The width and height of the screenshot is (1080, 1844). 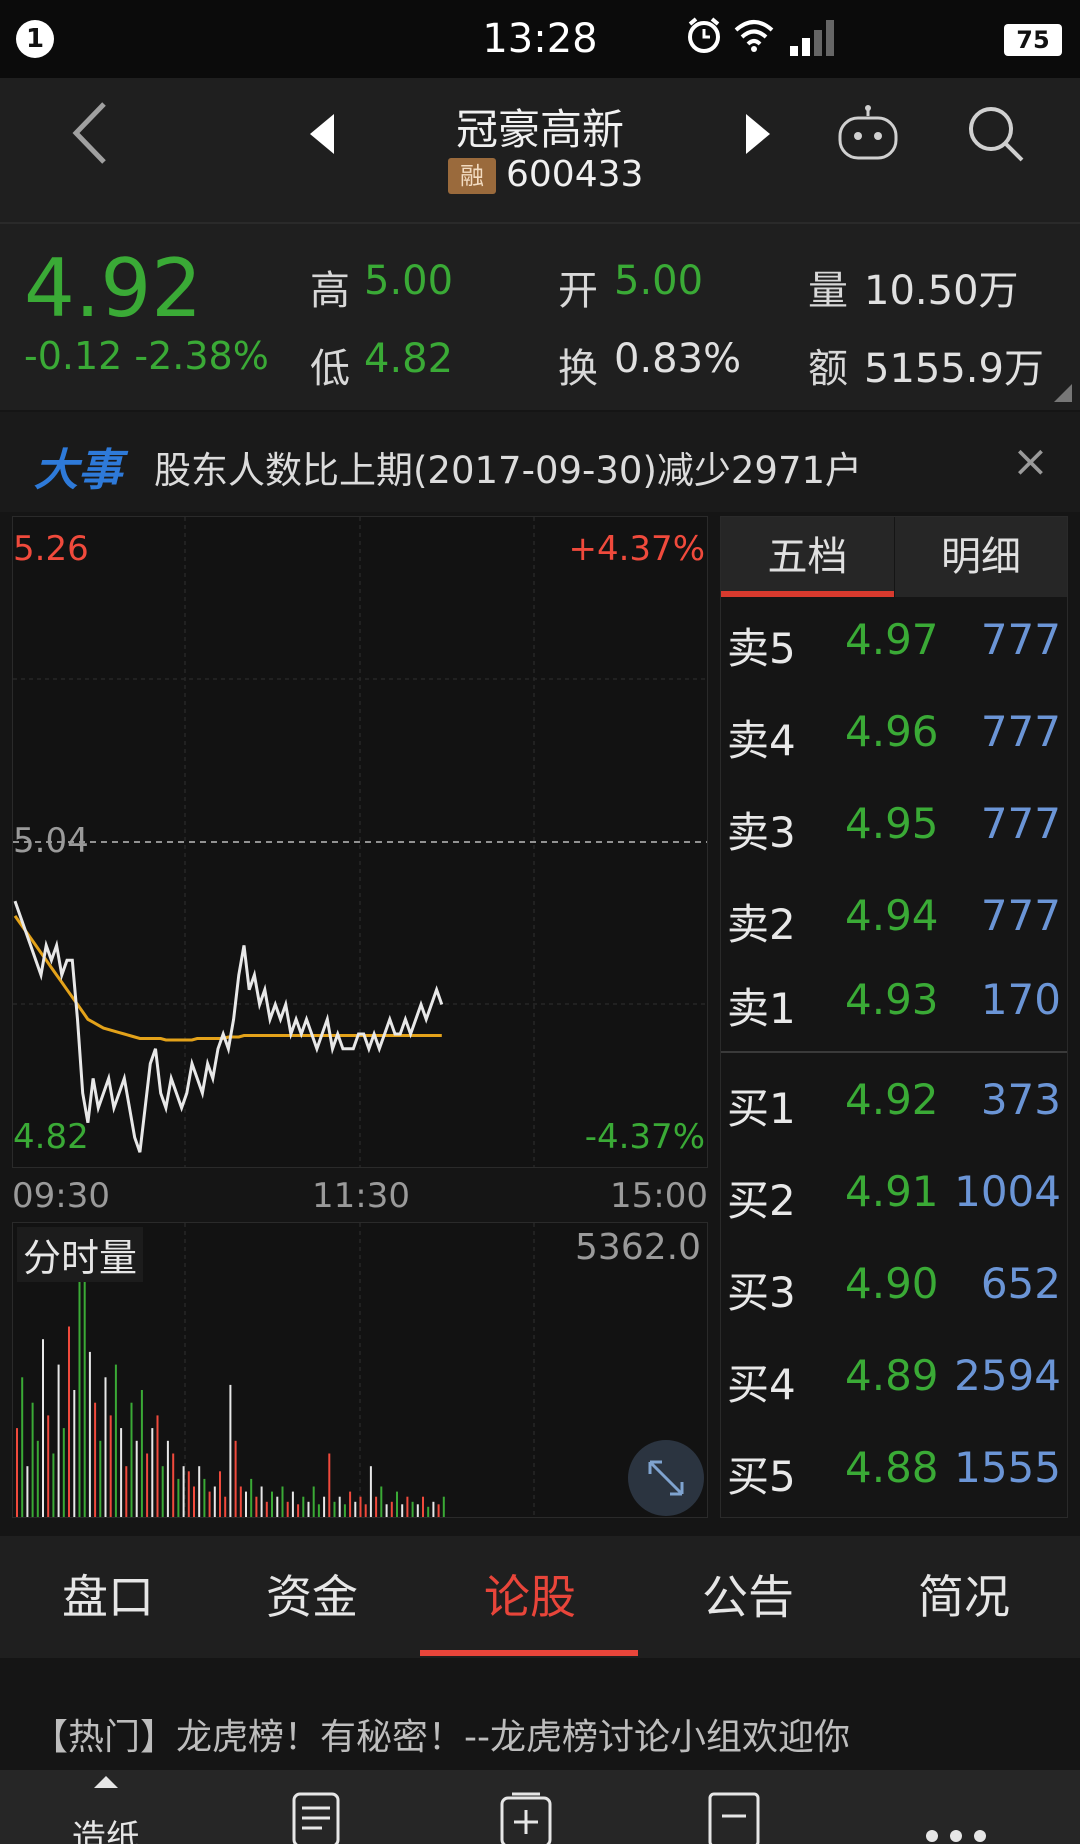 I want to click on caret-up-icon, so click(x=106, y=1782).